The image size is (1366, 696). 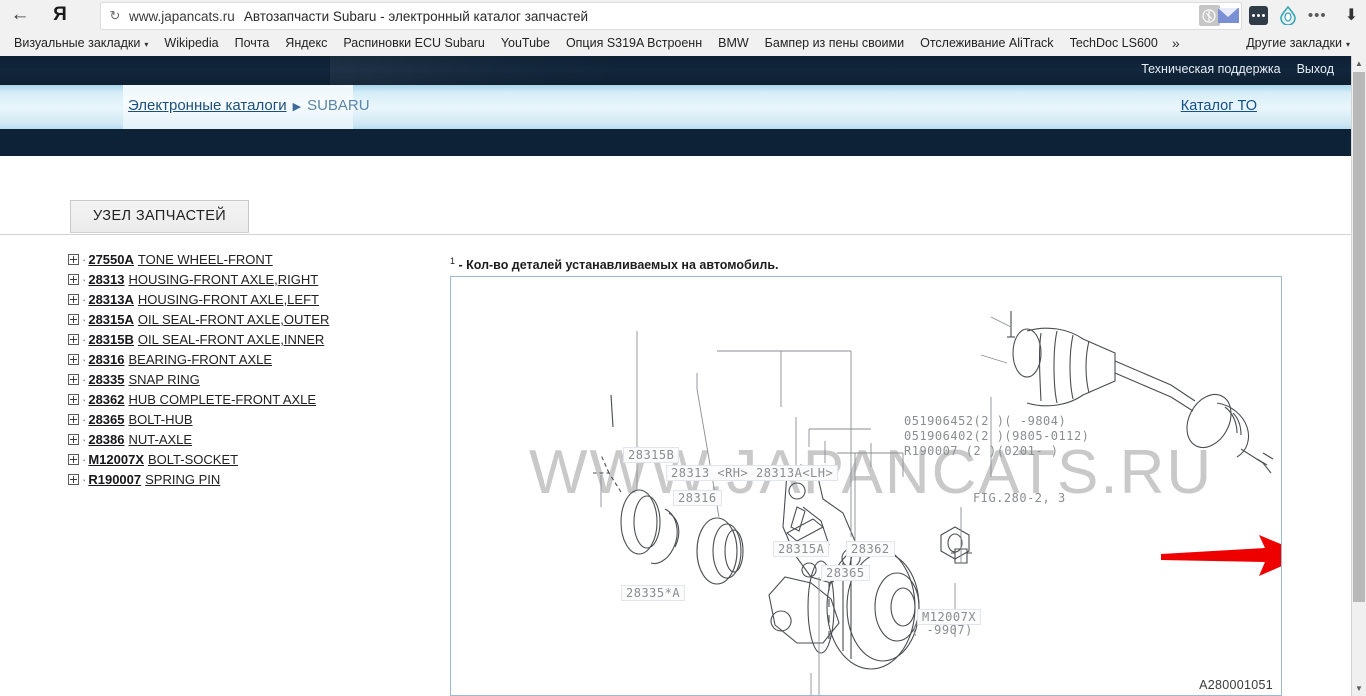 What do you see at coordinates (733, 43) in the screenshot?
I see `bookmark-item: BMW` at bounding box center [733, 43].